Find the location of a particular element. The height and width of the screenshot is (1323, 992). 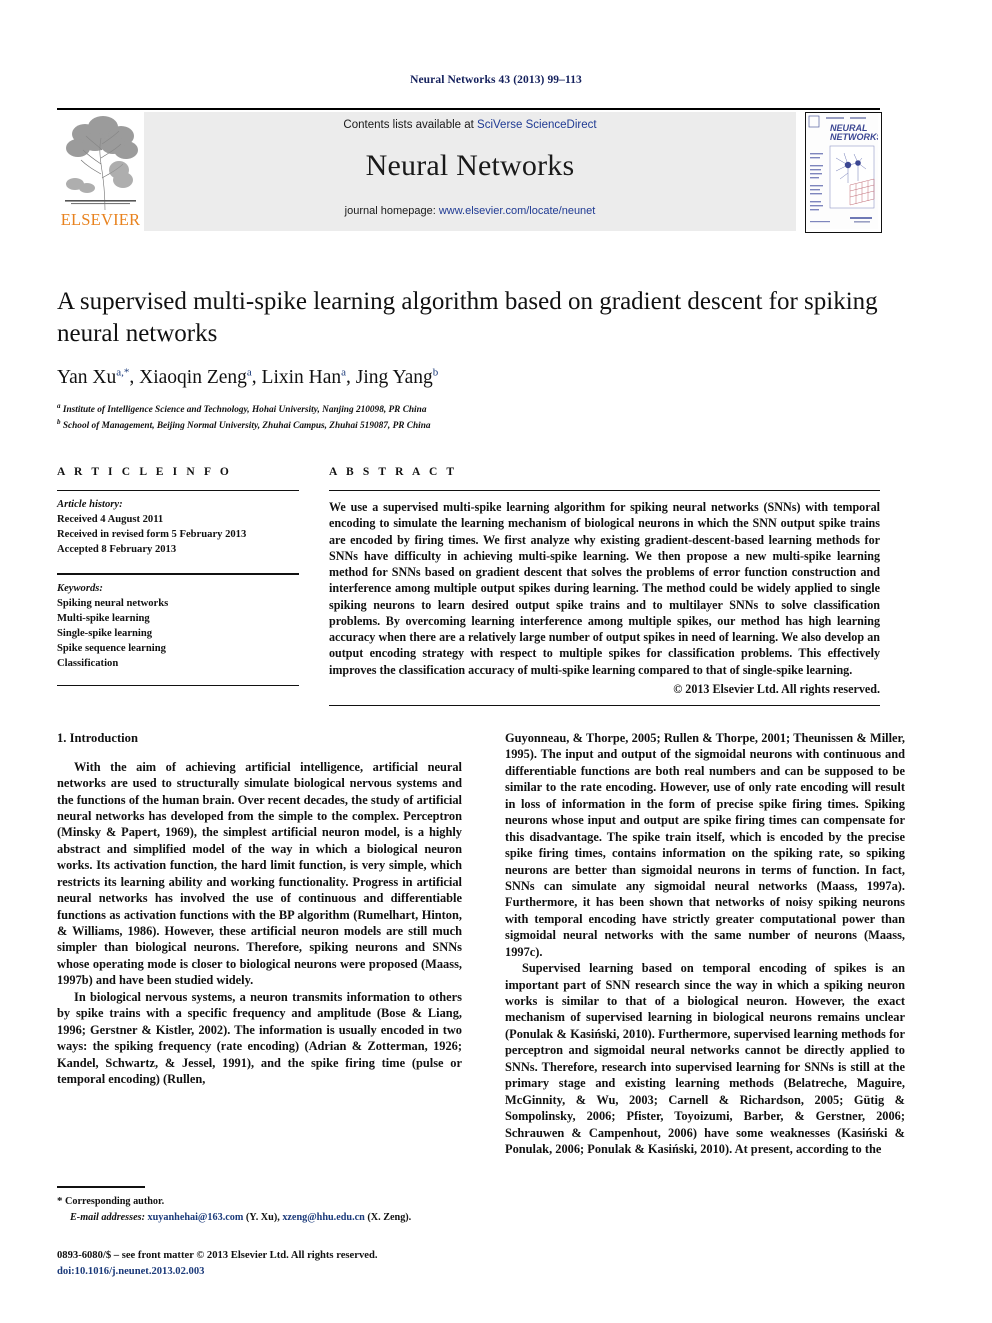

email-link-2: xzeng@hhu.edu.cn is located at coordinates (323, 1217).